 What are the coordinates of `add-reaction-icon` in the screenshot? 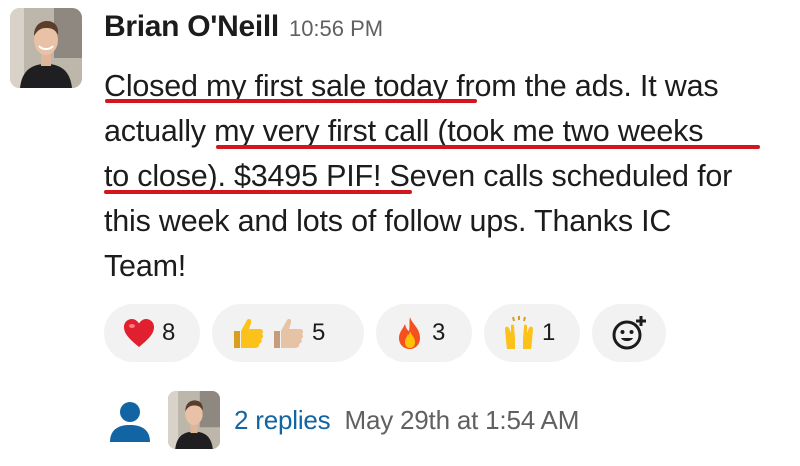 It's located at (629, 333).